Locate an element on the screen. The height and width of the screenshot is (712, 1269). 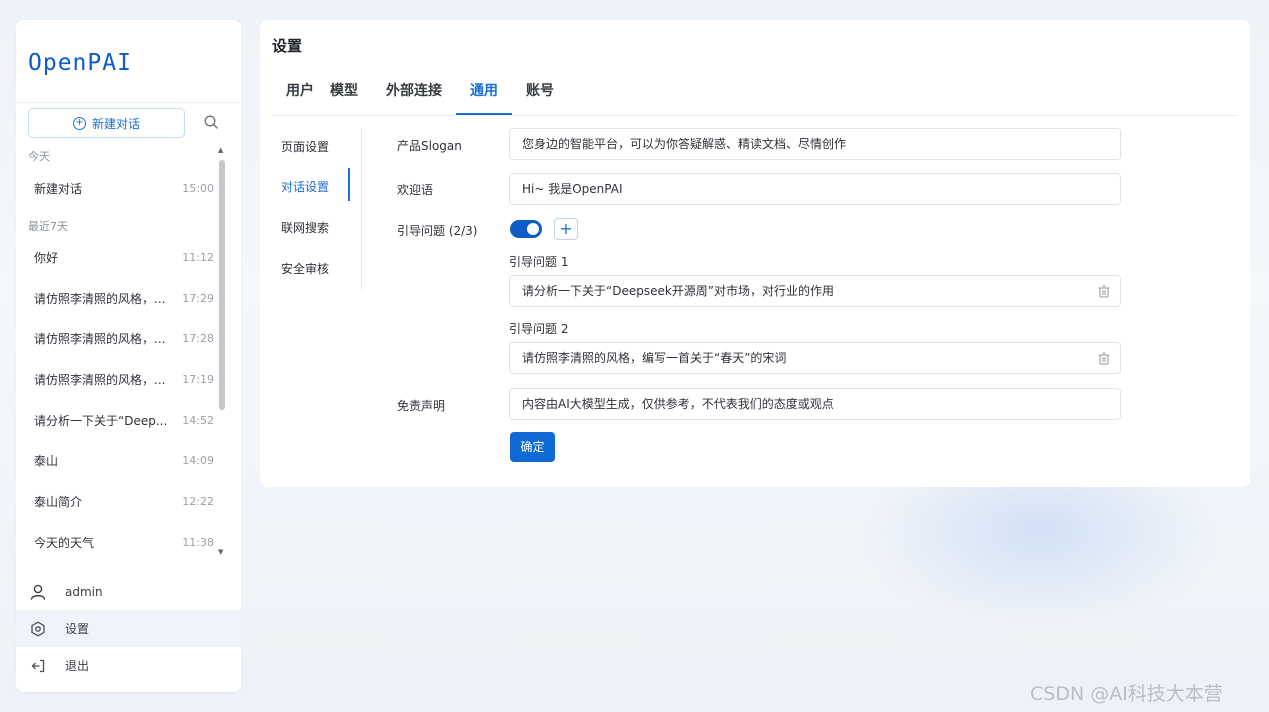
tab-bar: 用户 模型 外部连接 通用 账号 is located at coordinates (420, 95).